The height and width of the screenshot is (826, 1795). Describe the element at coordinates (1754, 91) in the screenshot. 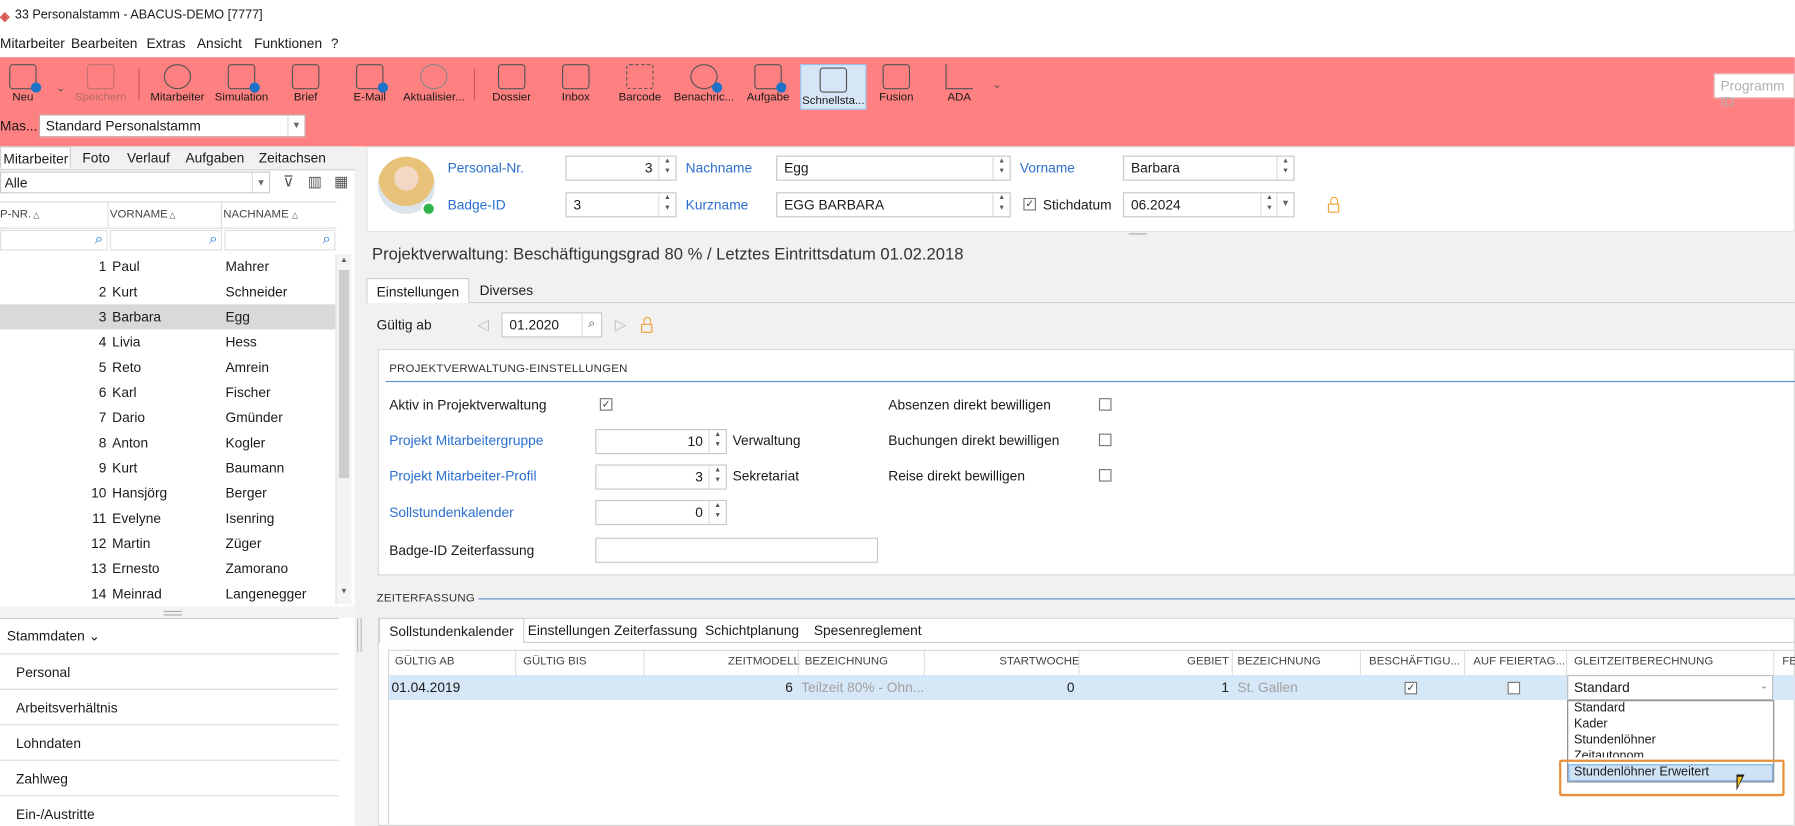

I see `program-id-input: Programm ID` at that location.